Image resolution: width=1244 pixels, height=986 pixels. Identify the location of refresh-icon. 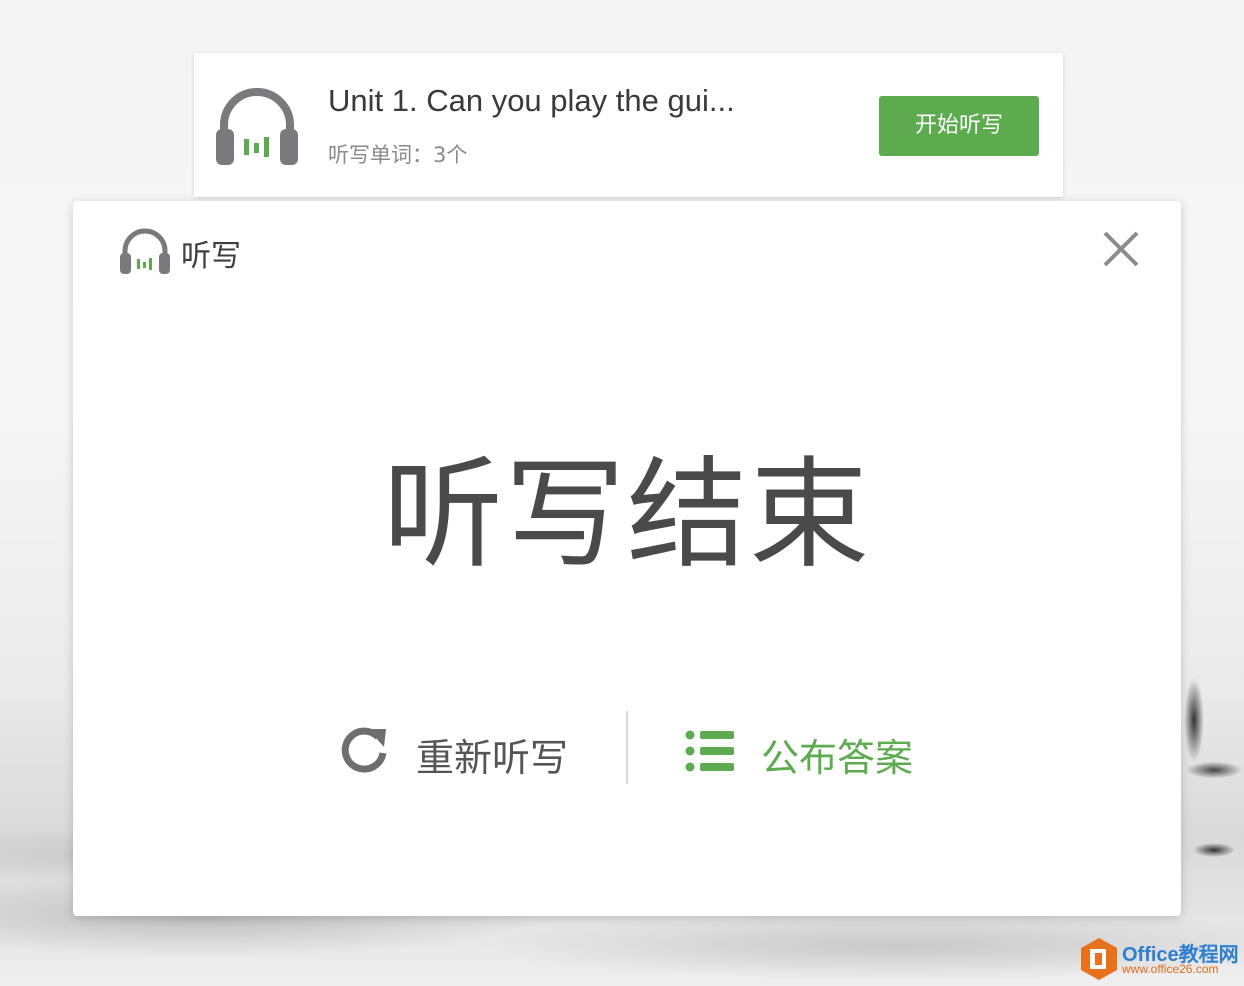
(364, 750).